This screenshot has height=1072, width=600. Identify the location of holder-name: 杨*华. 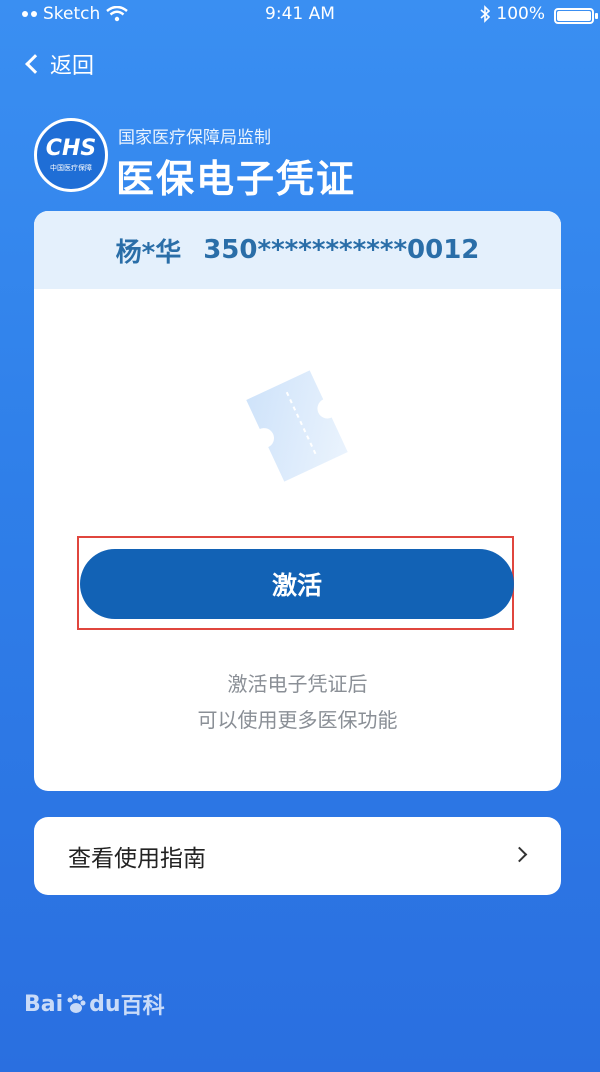
(148, 252).